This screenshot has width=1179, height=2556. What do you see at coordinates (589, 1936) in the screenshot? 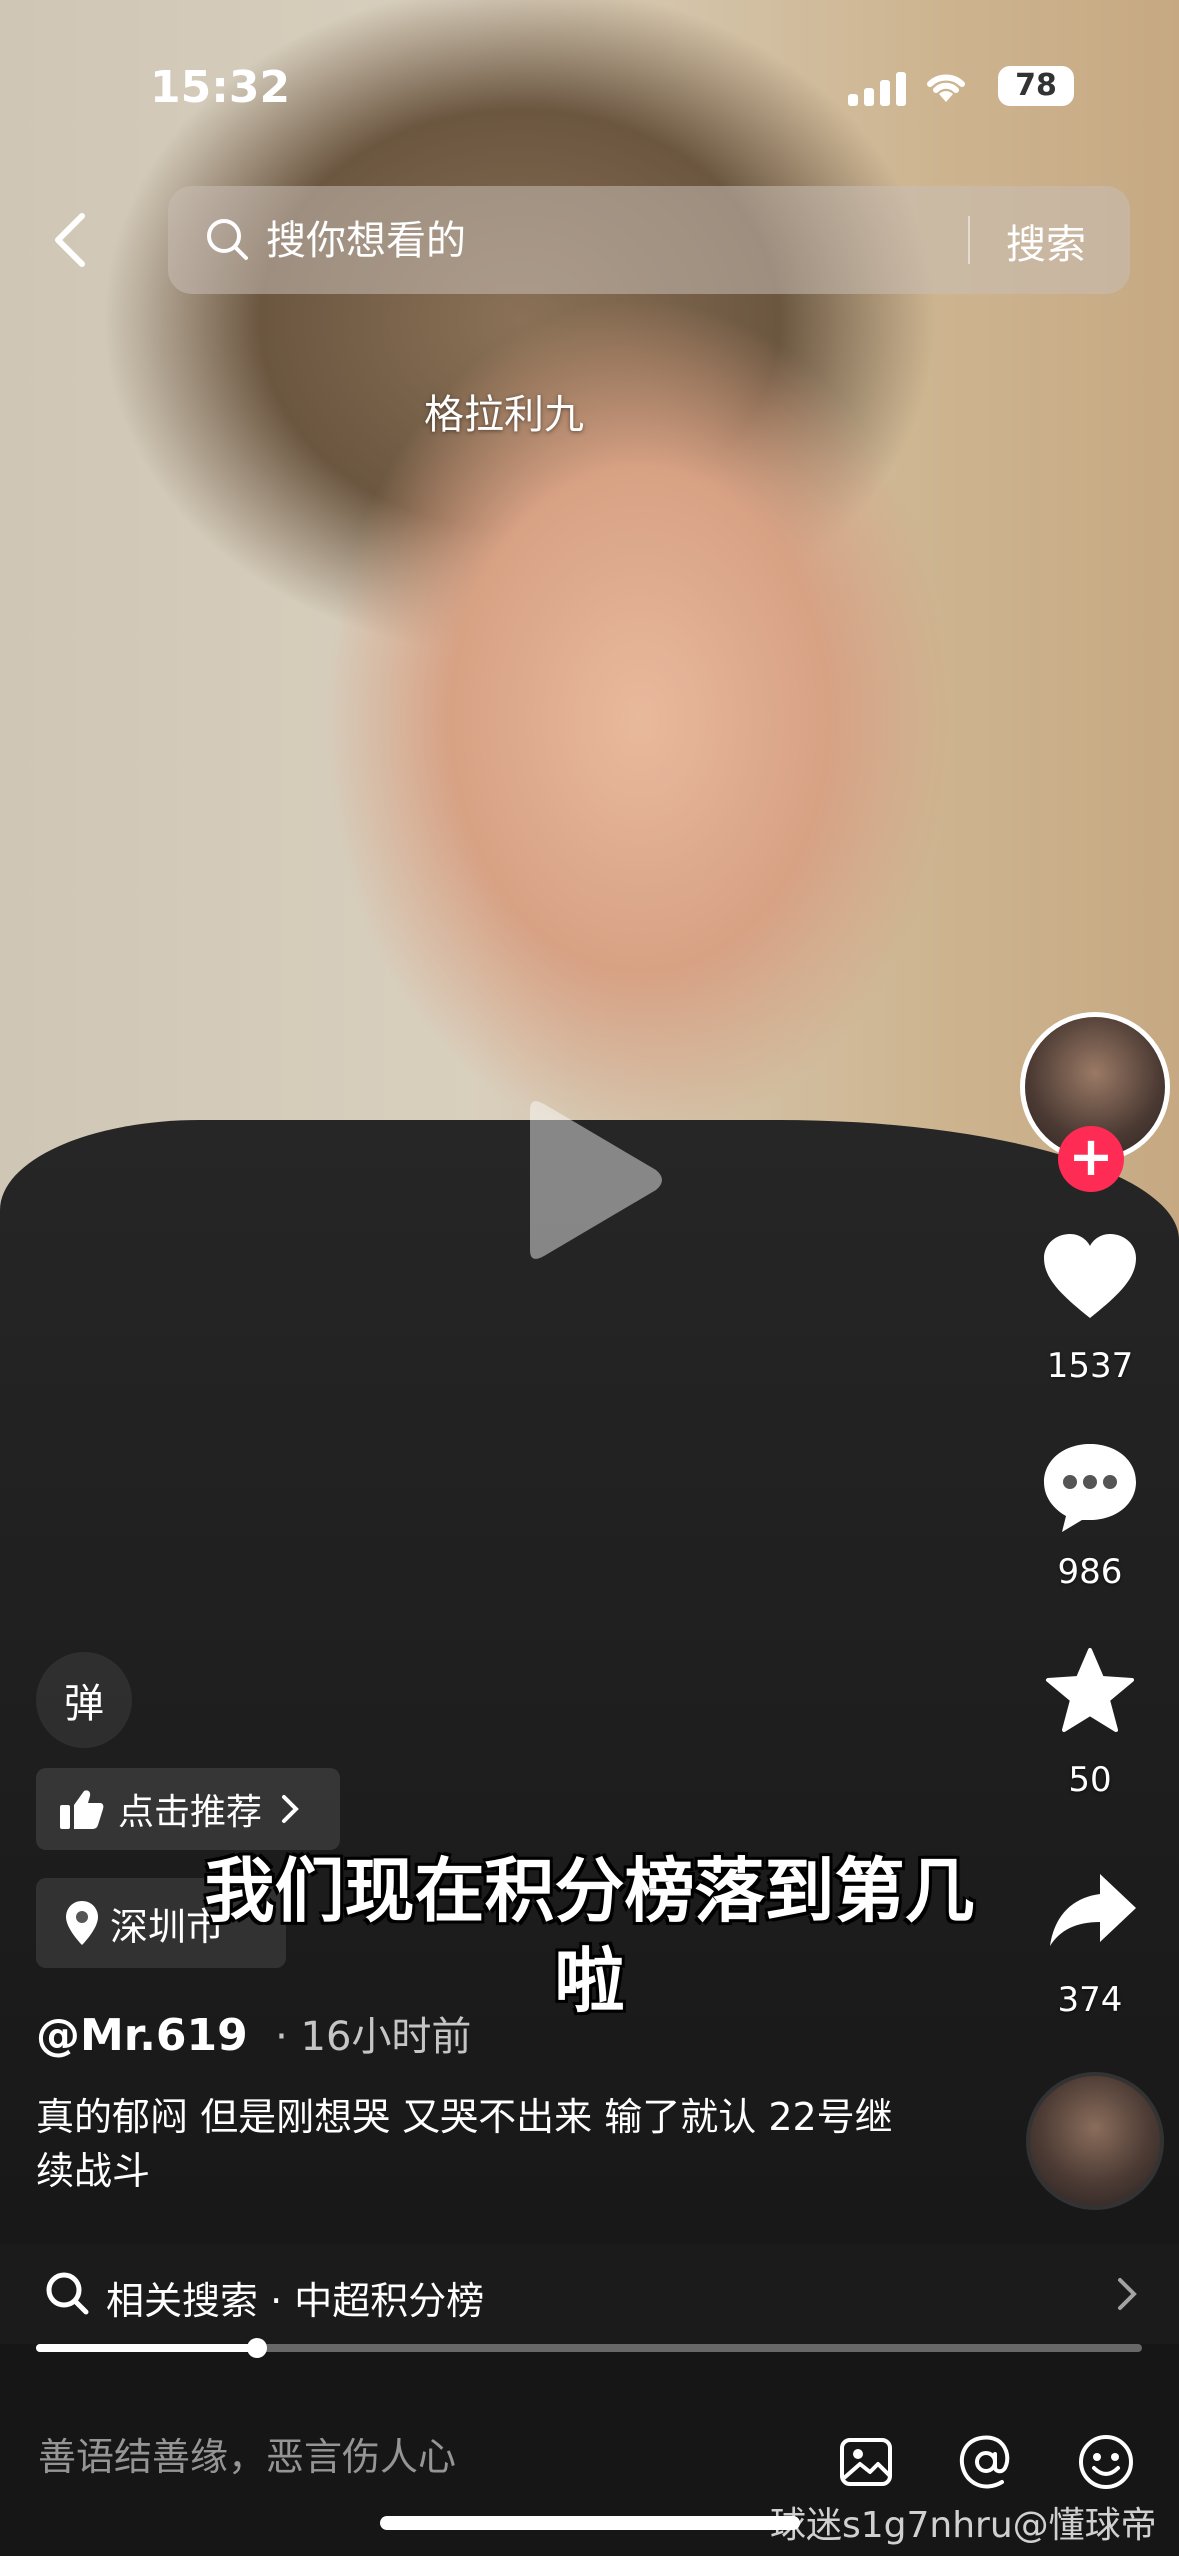
I see `video-subtitle: 我们现在积分榜落到第几 啦` at bounding box center [589, 1936].